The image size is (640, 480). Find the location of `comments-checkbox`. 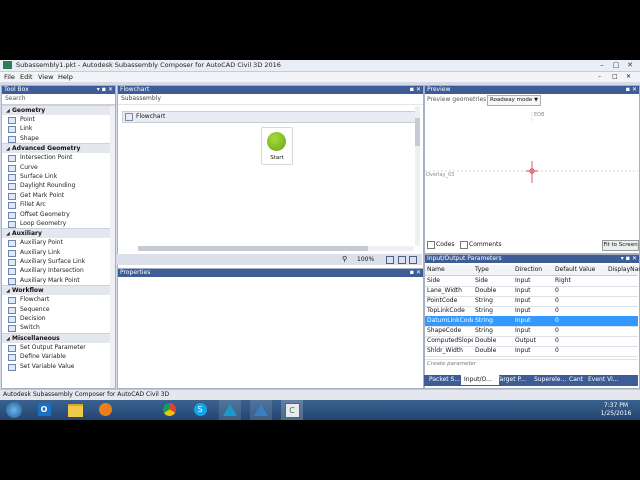

comments-checkbox is located at coordinates (464, 245).